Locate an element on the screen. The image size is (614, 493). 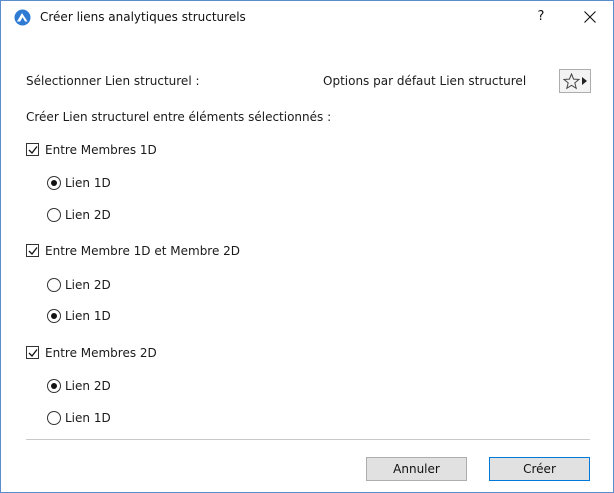
divider is located at coordinates (308, 439).